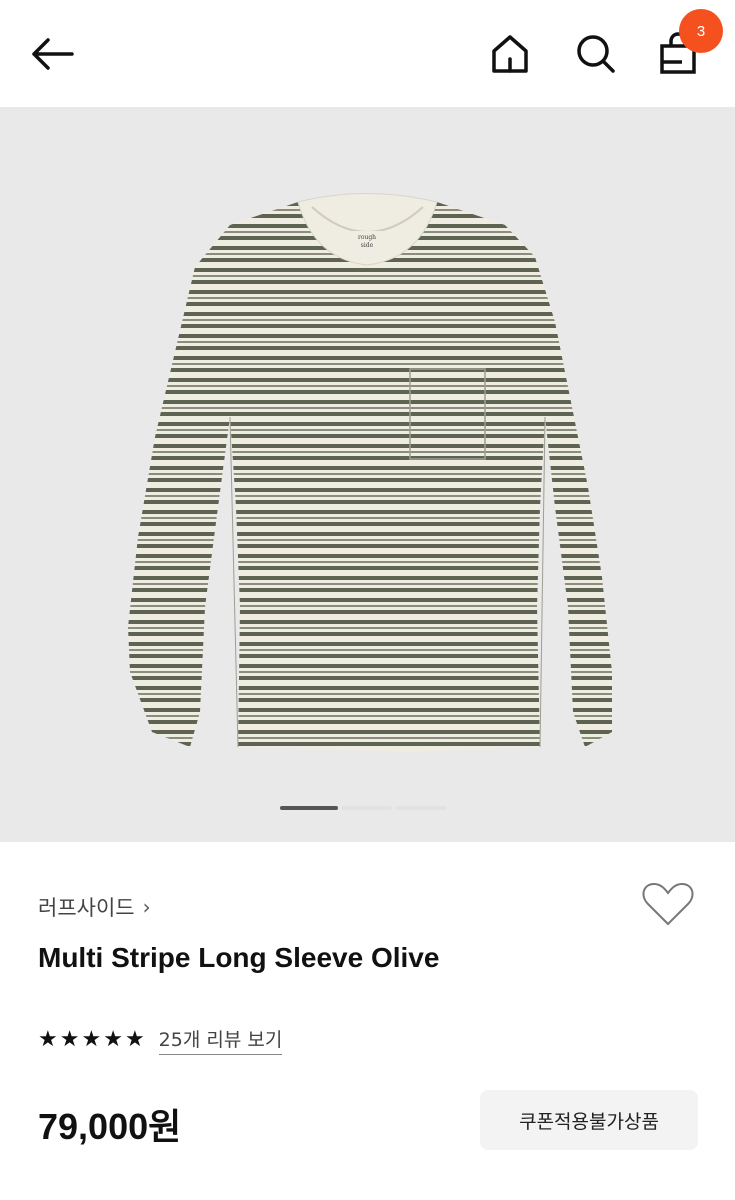 Image resolution: width=735 pixels, height=1200 pixels. Describe the element at coordinates (110, 1126) in the screenshot. I see `product-price: 79,000원` at that location.